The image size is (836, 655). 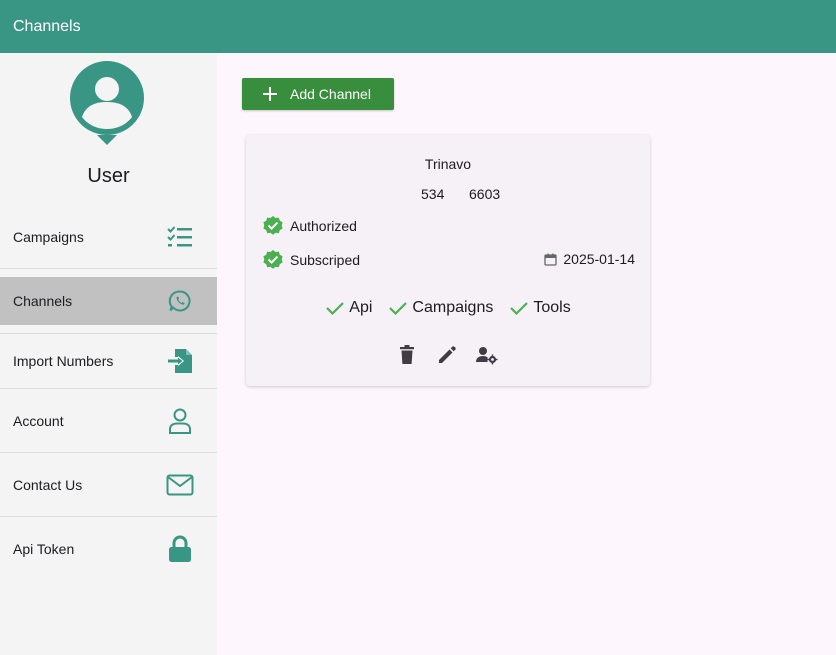 I want to click on subscribed-status: Subscriped, so click(x=311, y=260).